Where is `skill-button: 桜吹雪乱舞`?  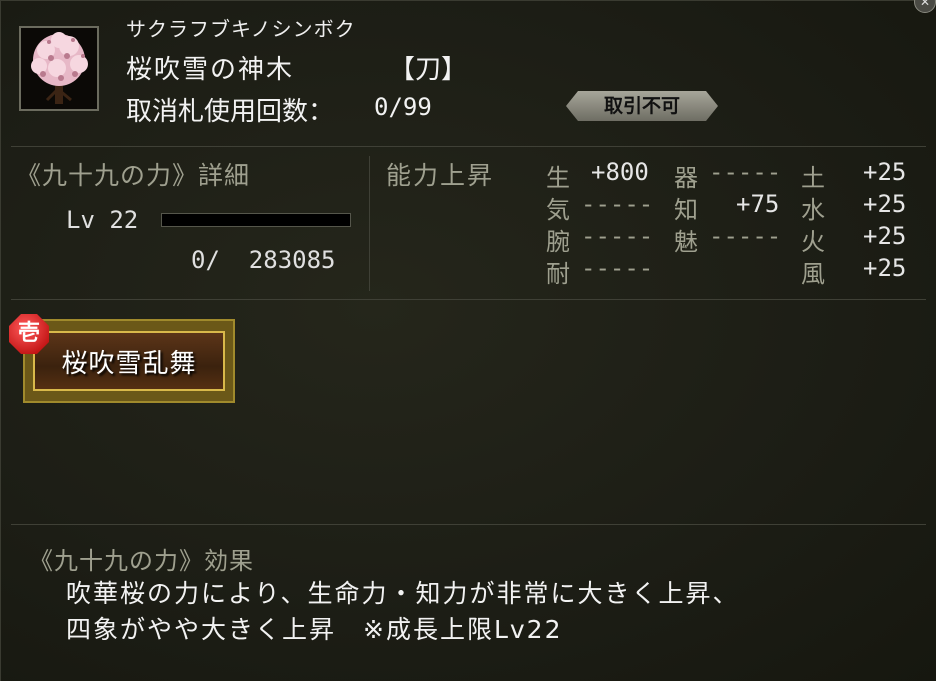 skill-button: 桜吹雪乱舞 is located at coordinates (129, 361).